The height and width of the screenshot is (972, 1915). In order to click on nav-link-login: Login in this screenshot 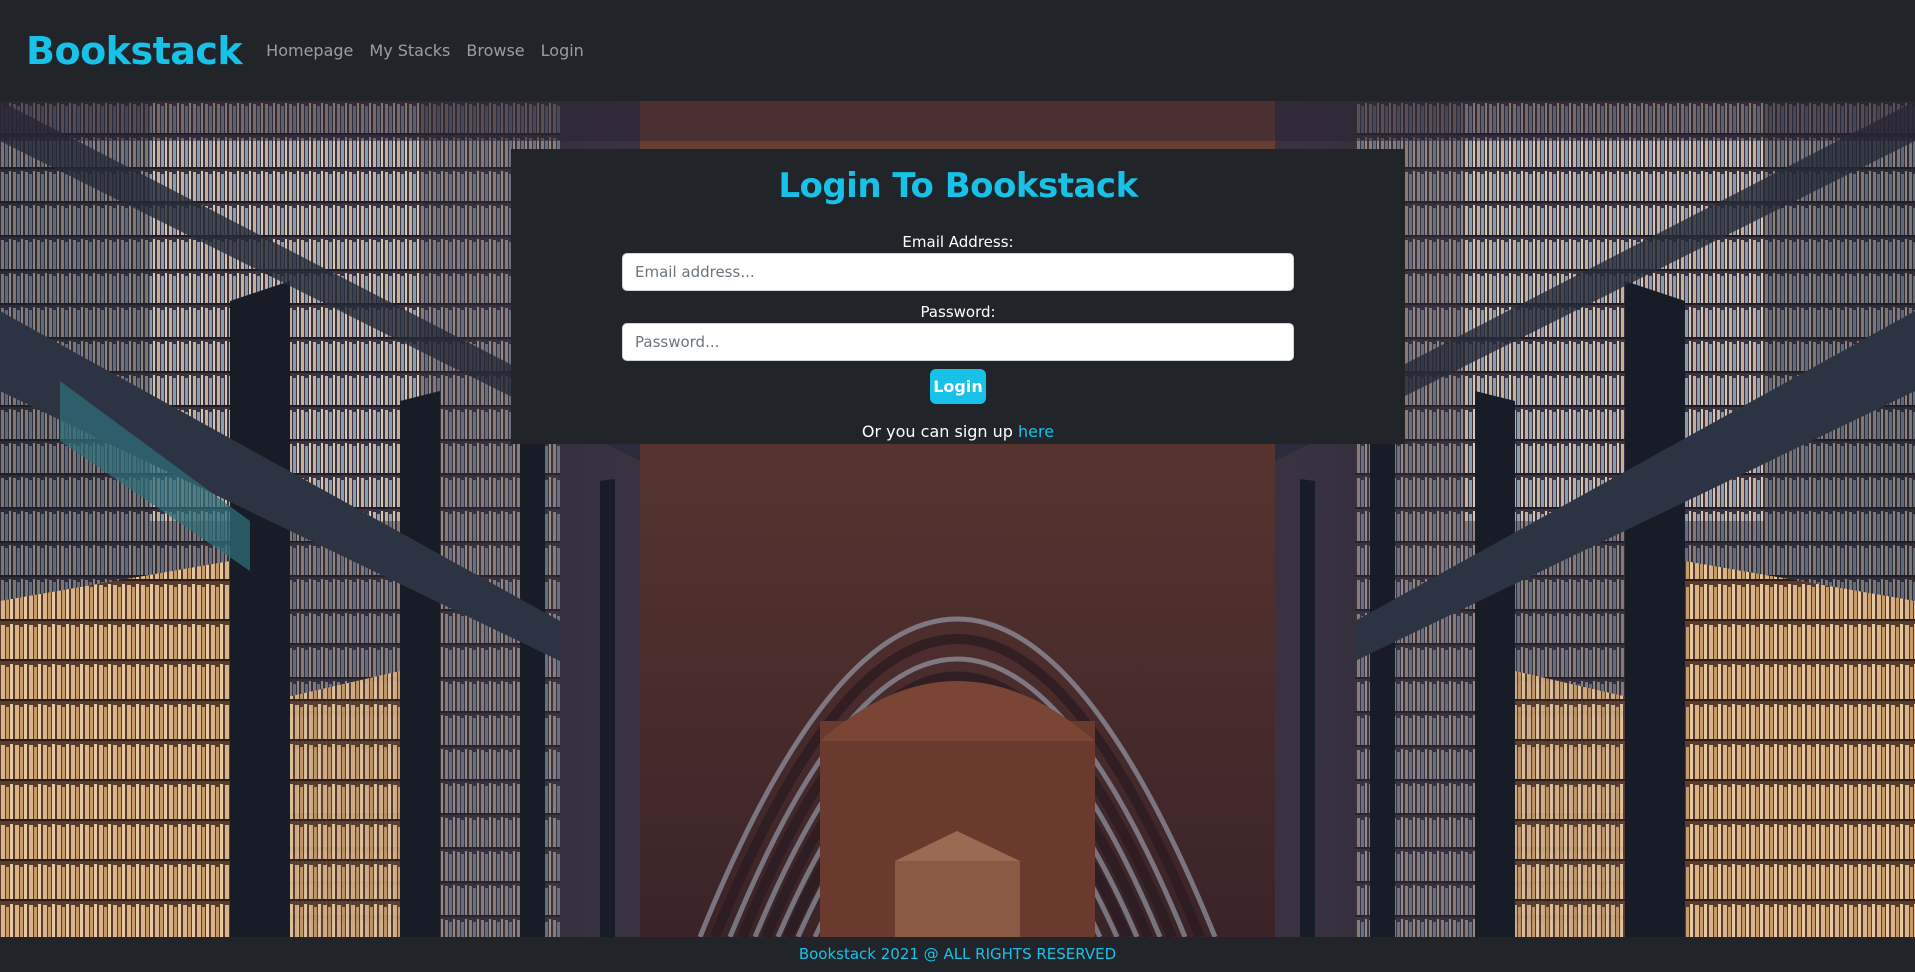, I will do `click(562, 50)`.